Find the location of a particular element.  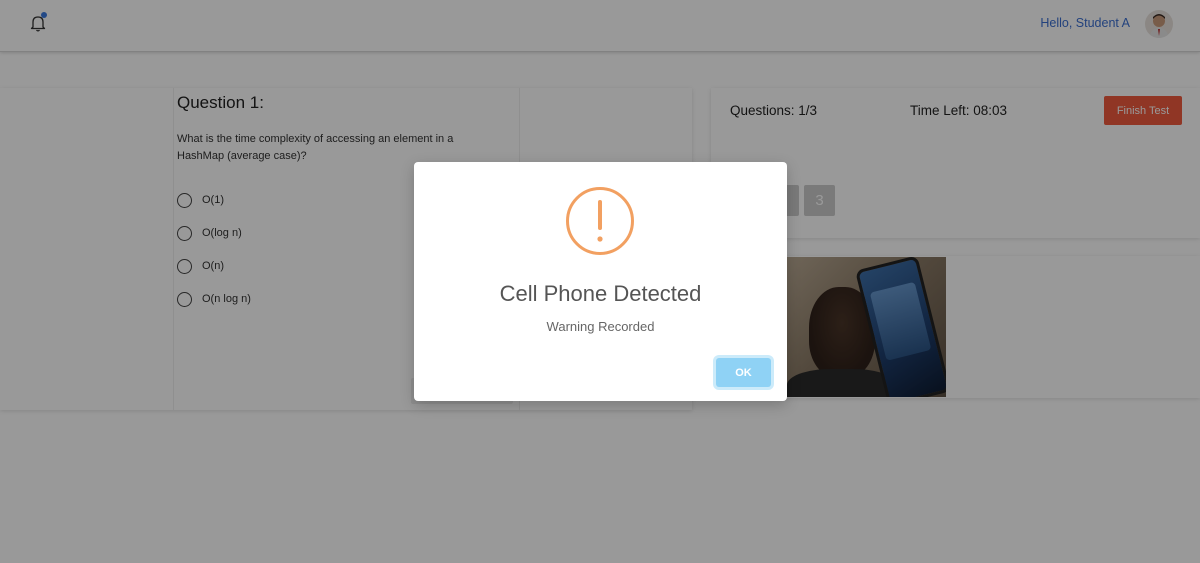

ok-button: OK is located at coordinates (743, 372).